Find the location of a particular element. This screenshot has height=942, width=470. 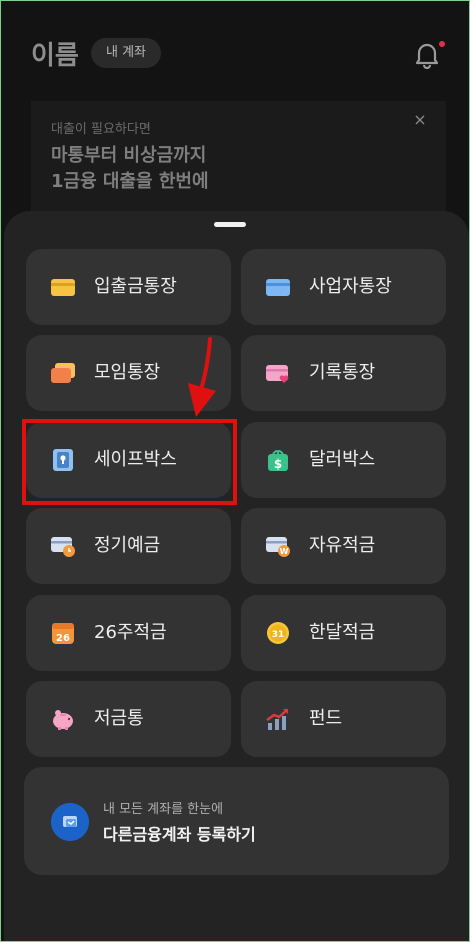

svg-text: 31 is located at coordinates (278, 635).